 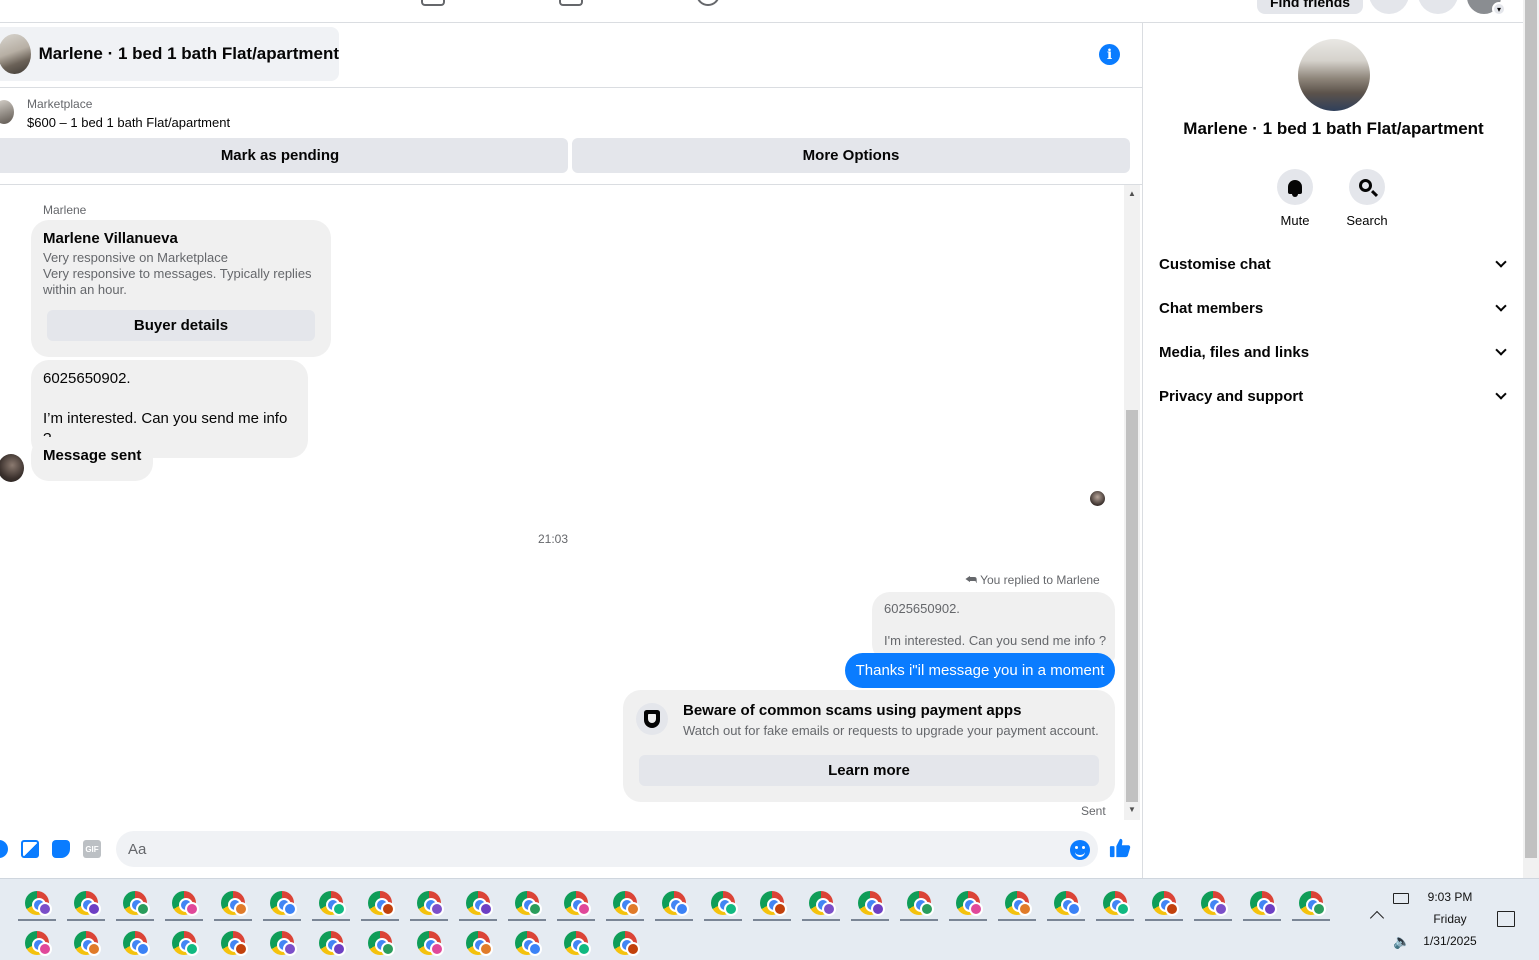 What do you see at coordinates (1310, 7) in the screenshot?
I see `find-friends-button: Find friends` at bounding box center [1310, 7].